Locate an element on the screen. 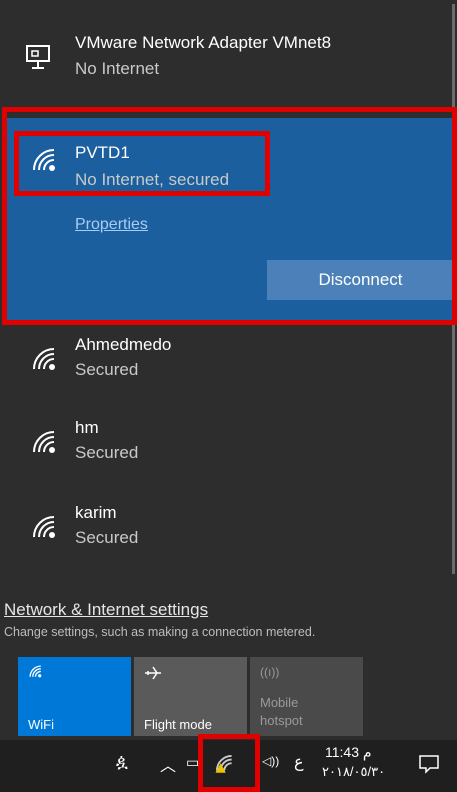 This screenshot has height=792, width=457. wifi-toggle-tile: WiFi is located at coordinates (74, 696).